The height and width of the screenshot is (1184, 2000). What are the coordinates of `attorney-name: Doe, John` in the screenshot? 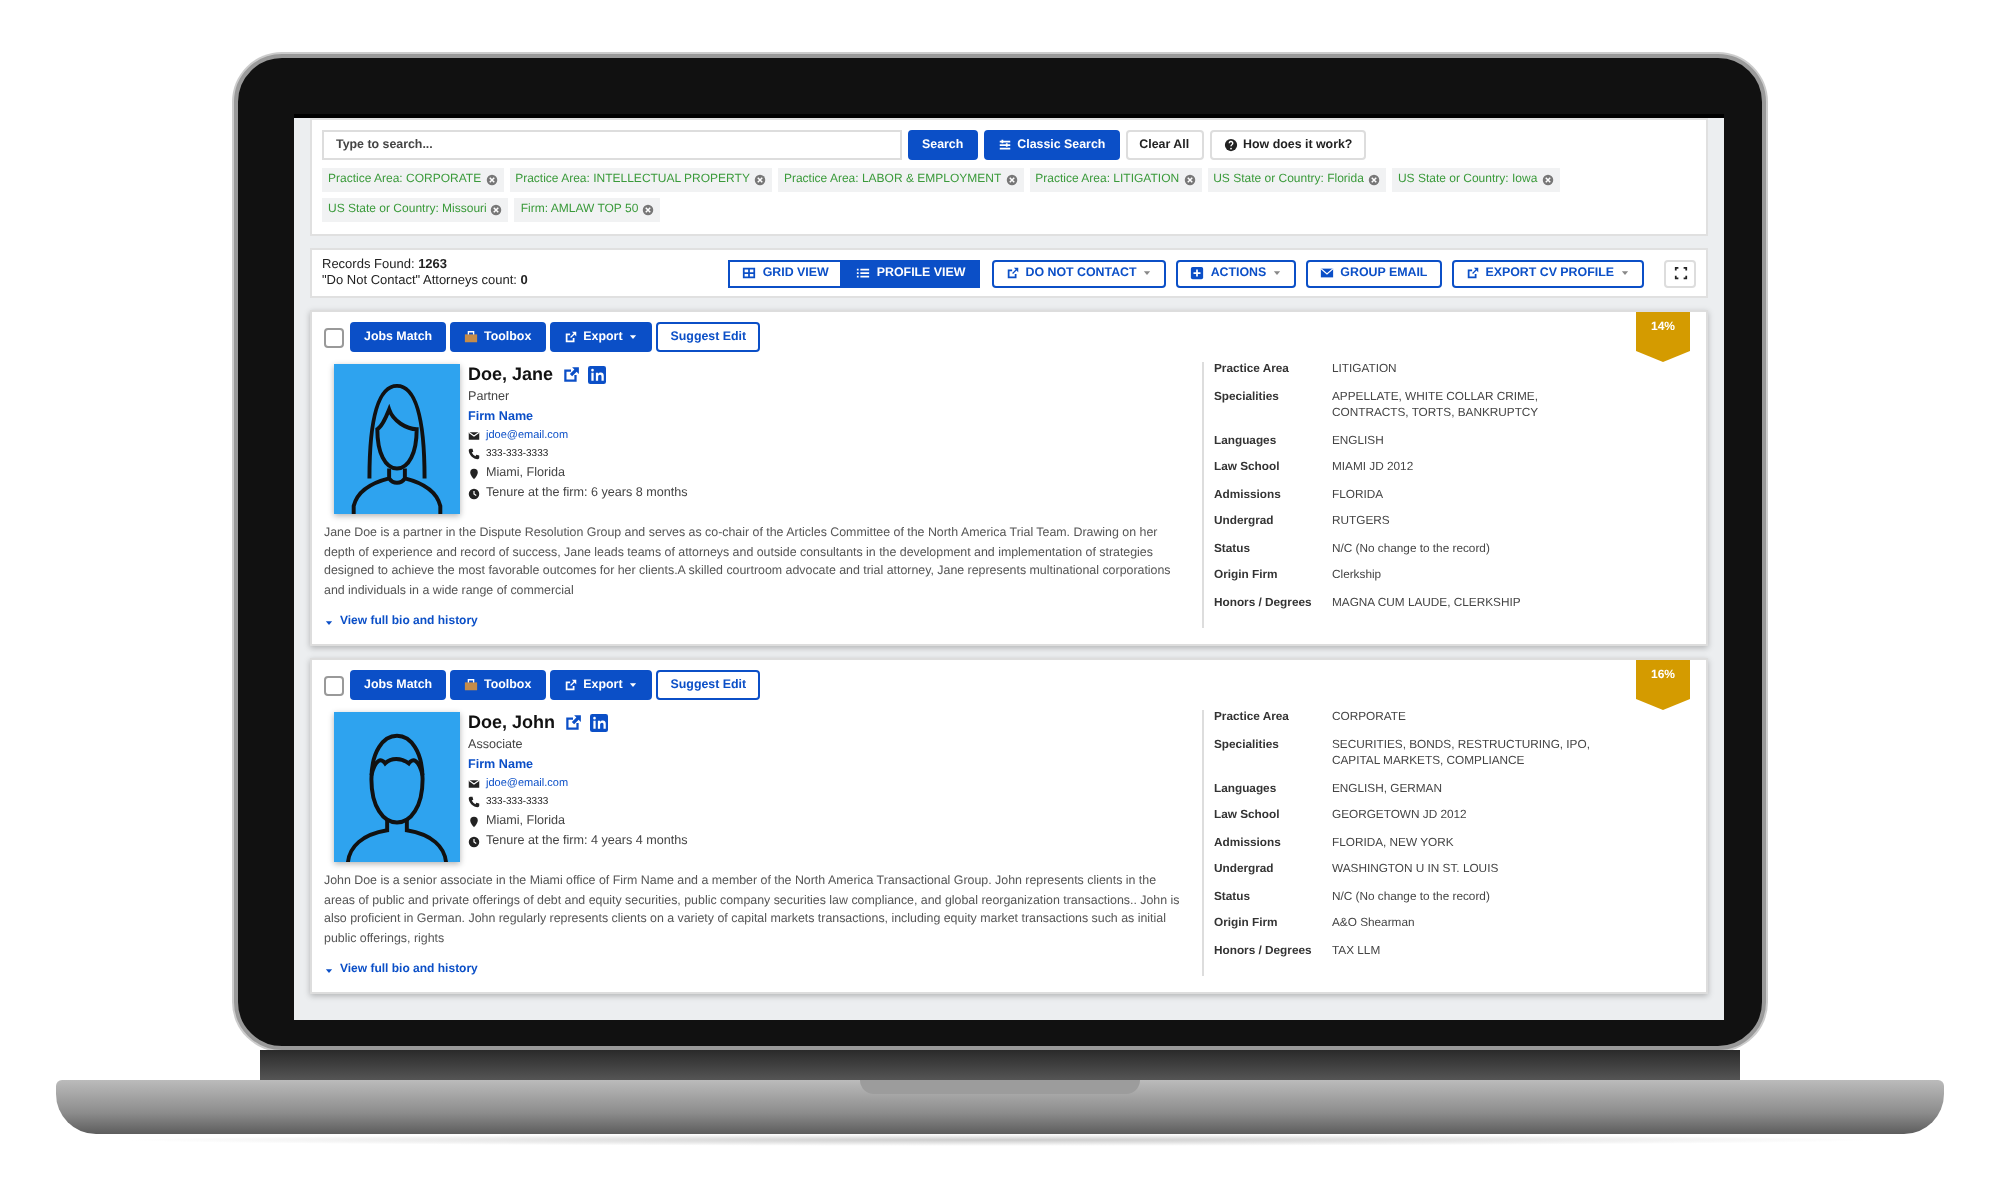 It's located at (512, 722).